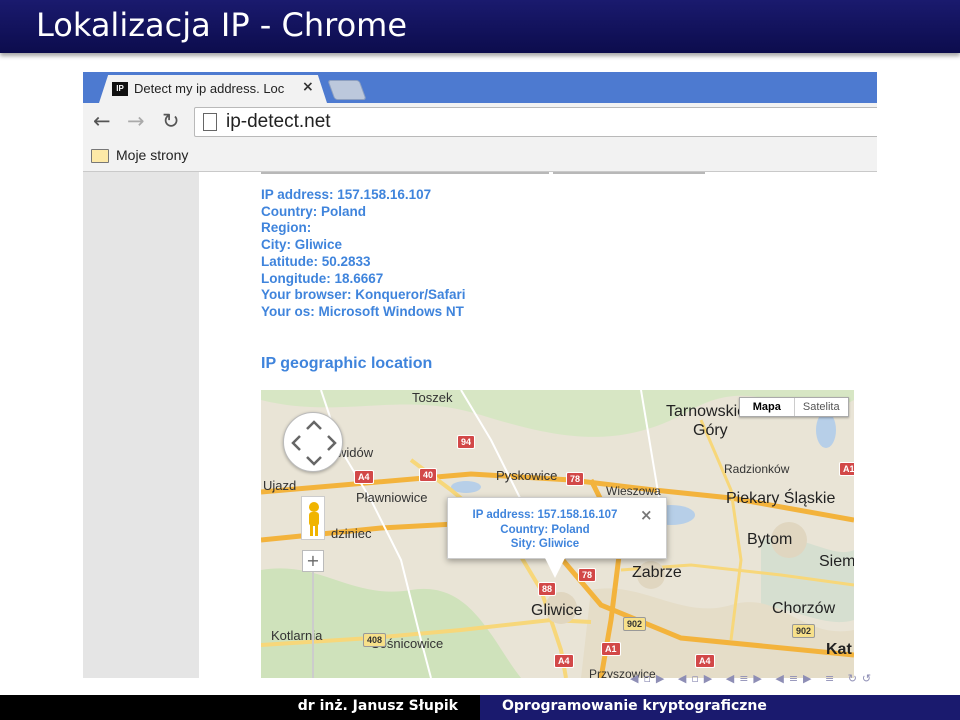 The height and width of the screenshot is (720, 960). What do you see at coordinates (313, 561) in the screenshot?
I see `zoom-in-button: +` at bounding box center [313, 561].